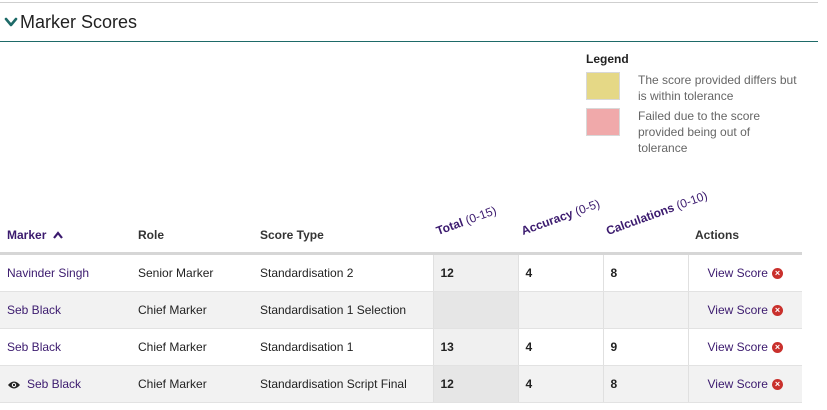 This screenshot has width=827, height=410. Describe the element at coordinates (151, 235) in the screenshot. I see `column-label-role: Role` at that location.